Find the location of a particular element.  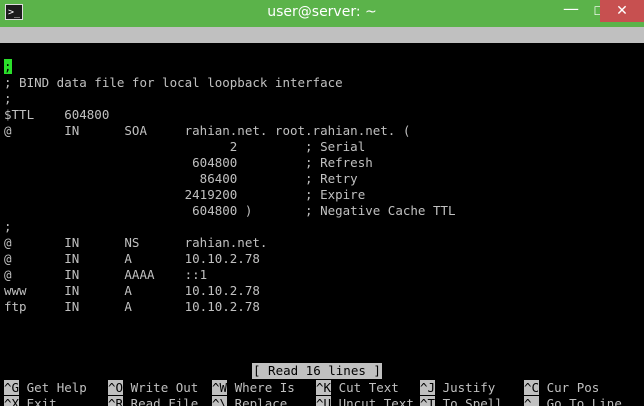

editor-line: ftp IN A 10.10.2.78 is located at coordinates (132, 307).